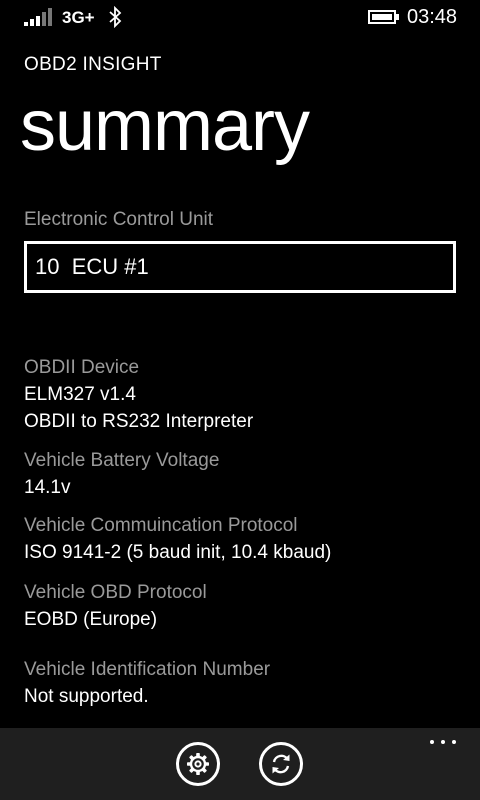 Image resolution: width=480 pixels, height=800 pixels. I want to click on settings-icon, so click(198, 764).